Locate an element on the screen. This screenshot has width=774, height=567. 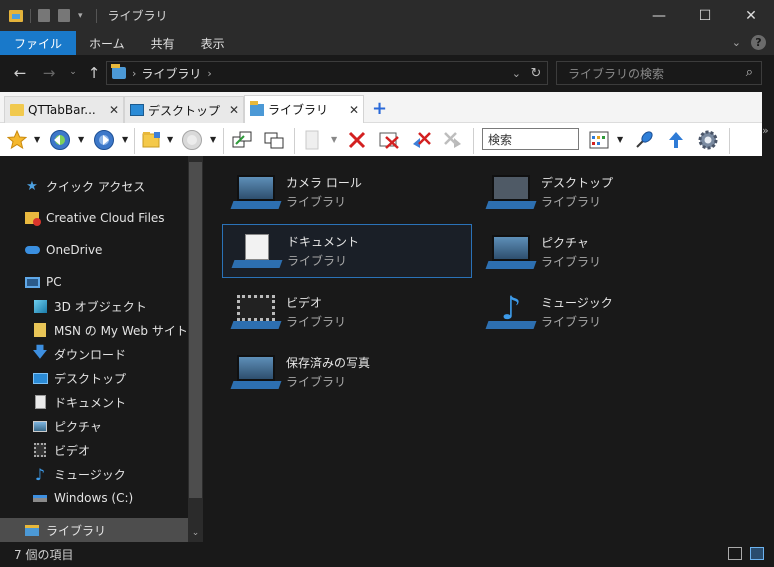
tab-view: 表示 is located at coordinates (213, 43).